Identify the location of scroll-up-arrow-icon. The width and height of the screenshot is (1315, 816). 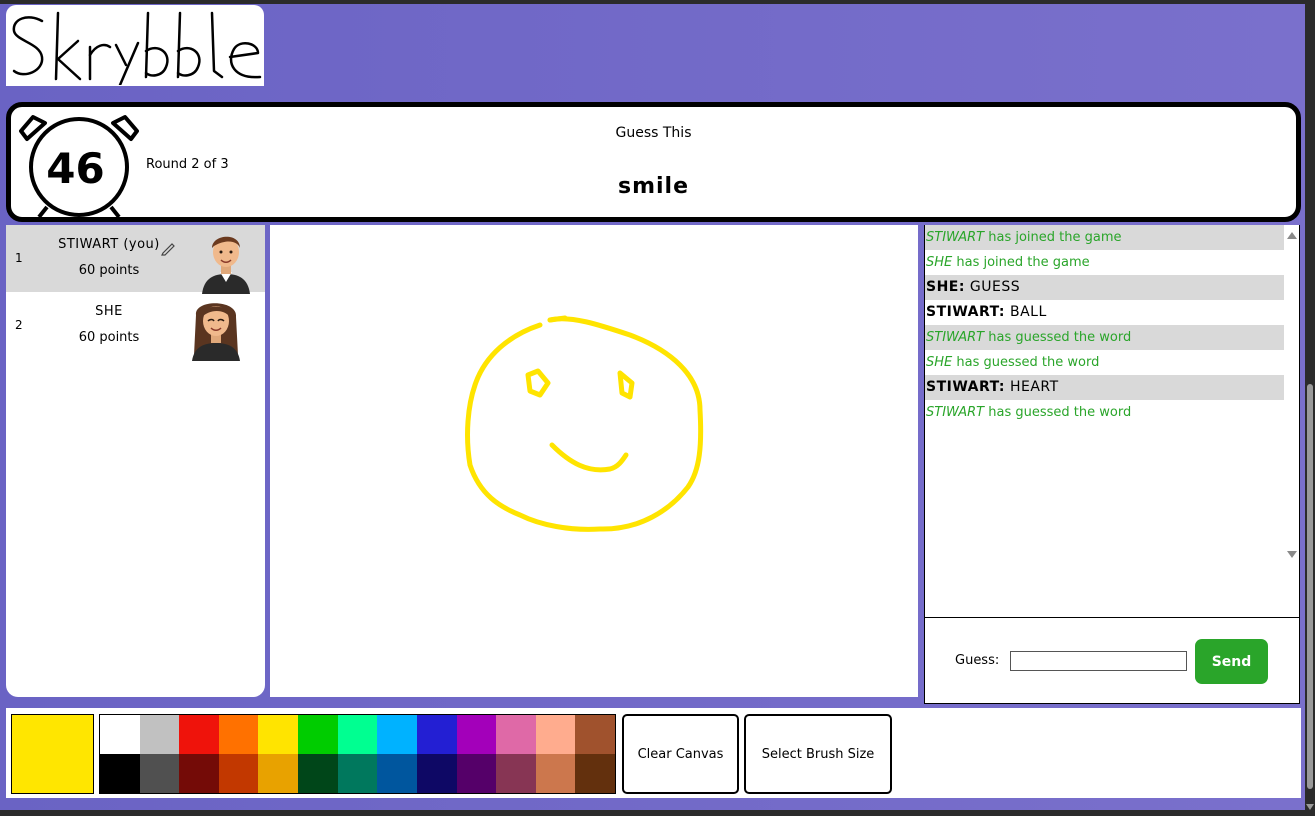
(1292, 235).